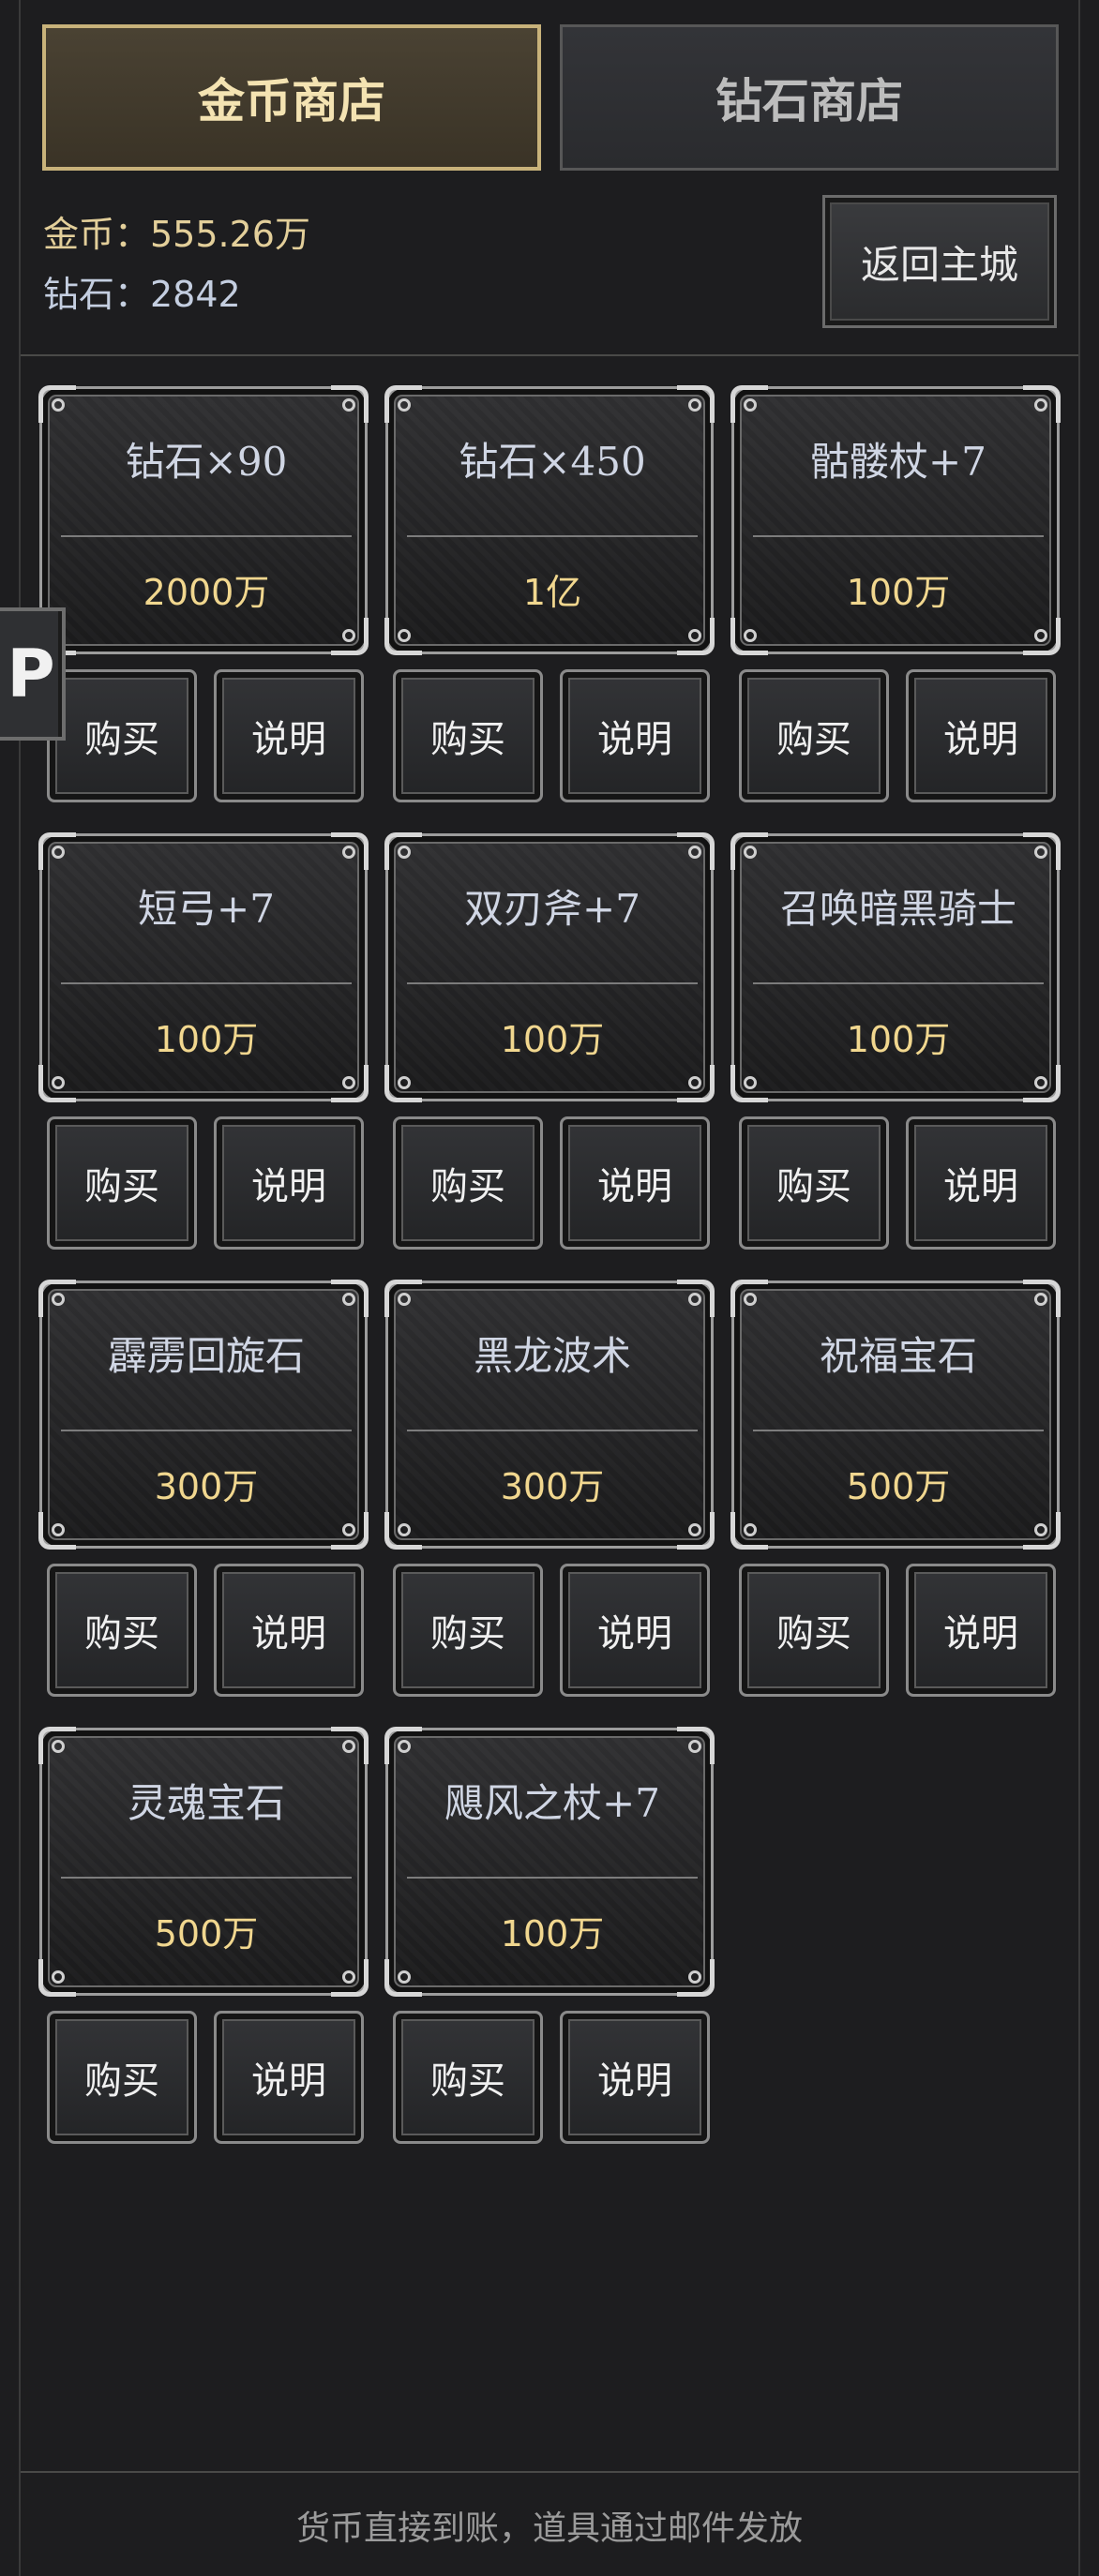 The image size is (1099, 2576). What do you see at coordinates (895, 1415) in the screenshot?
I see `item-card: 祝福宝石 500万` at bounding box center [895, 1415].